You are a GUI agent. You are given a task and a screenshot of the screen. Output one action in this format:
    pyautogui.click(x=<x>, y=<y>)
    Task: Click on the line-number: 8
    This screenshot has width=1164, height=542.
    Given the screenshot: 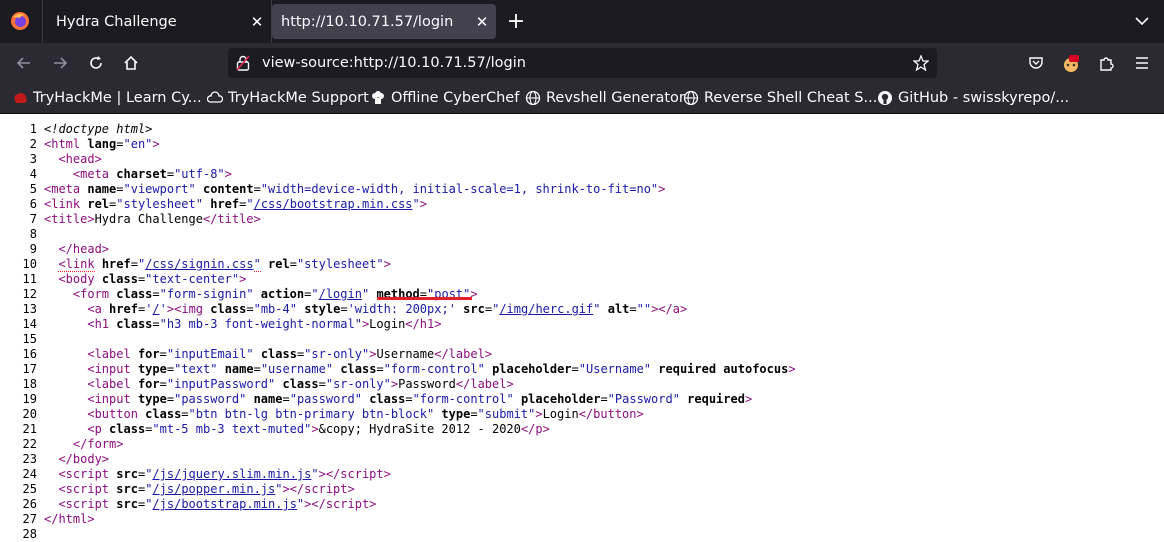 What is the action you would take?
    pyautogui.click(x=33, y=234)
    